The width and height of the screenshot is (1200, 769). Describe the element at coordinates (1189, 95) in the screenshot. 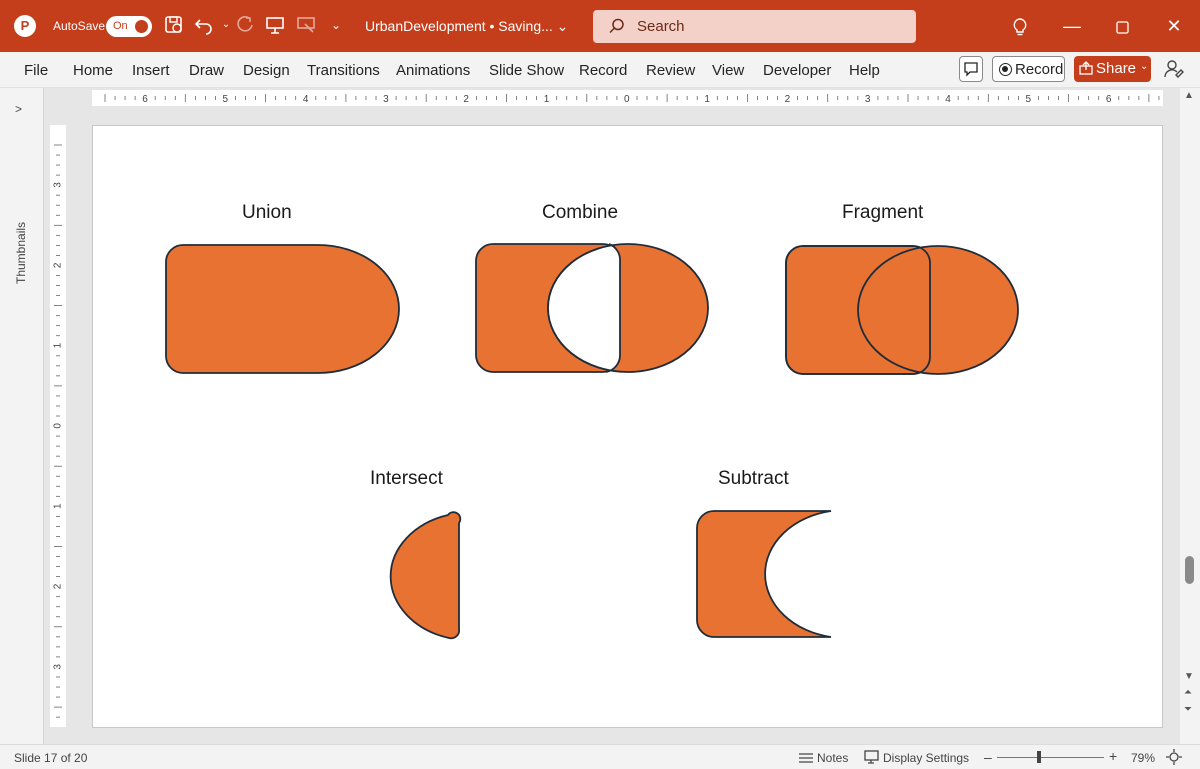

I see `scroll-up-icon: ▲` at that location.